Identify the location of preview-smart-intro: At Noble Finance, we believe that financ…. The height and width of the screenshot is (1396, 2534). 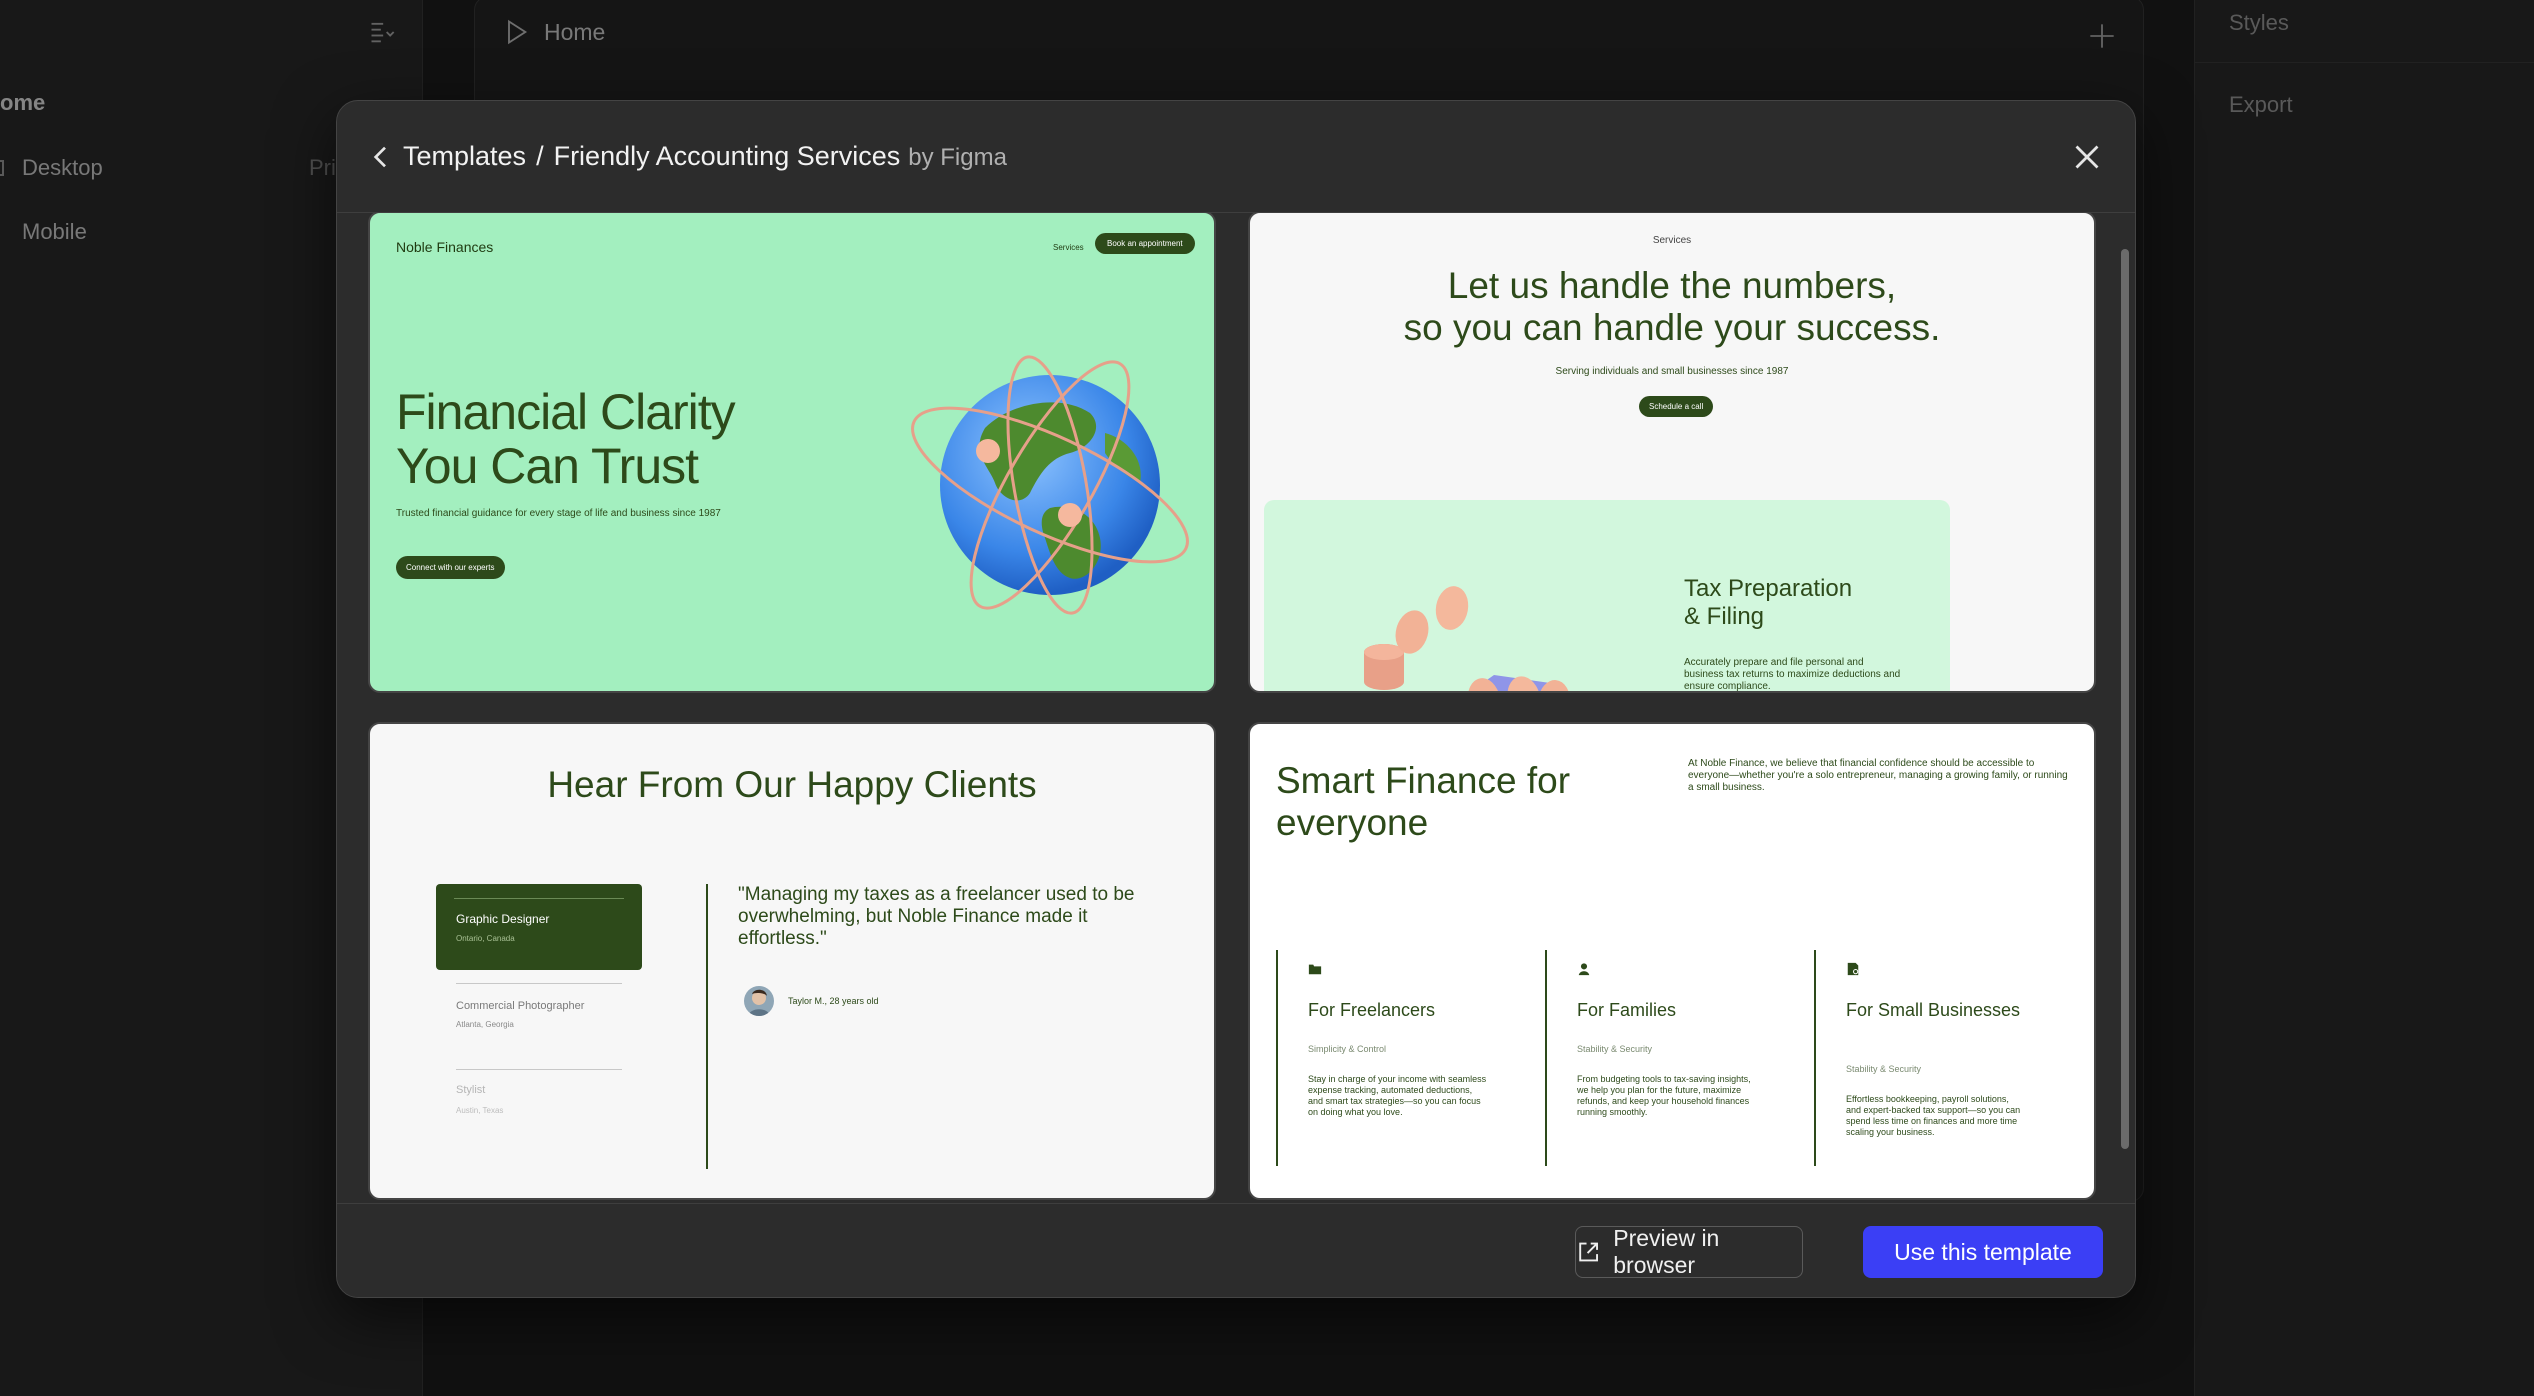
(1878, 775).